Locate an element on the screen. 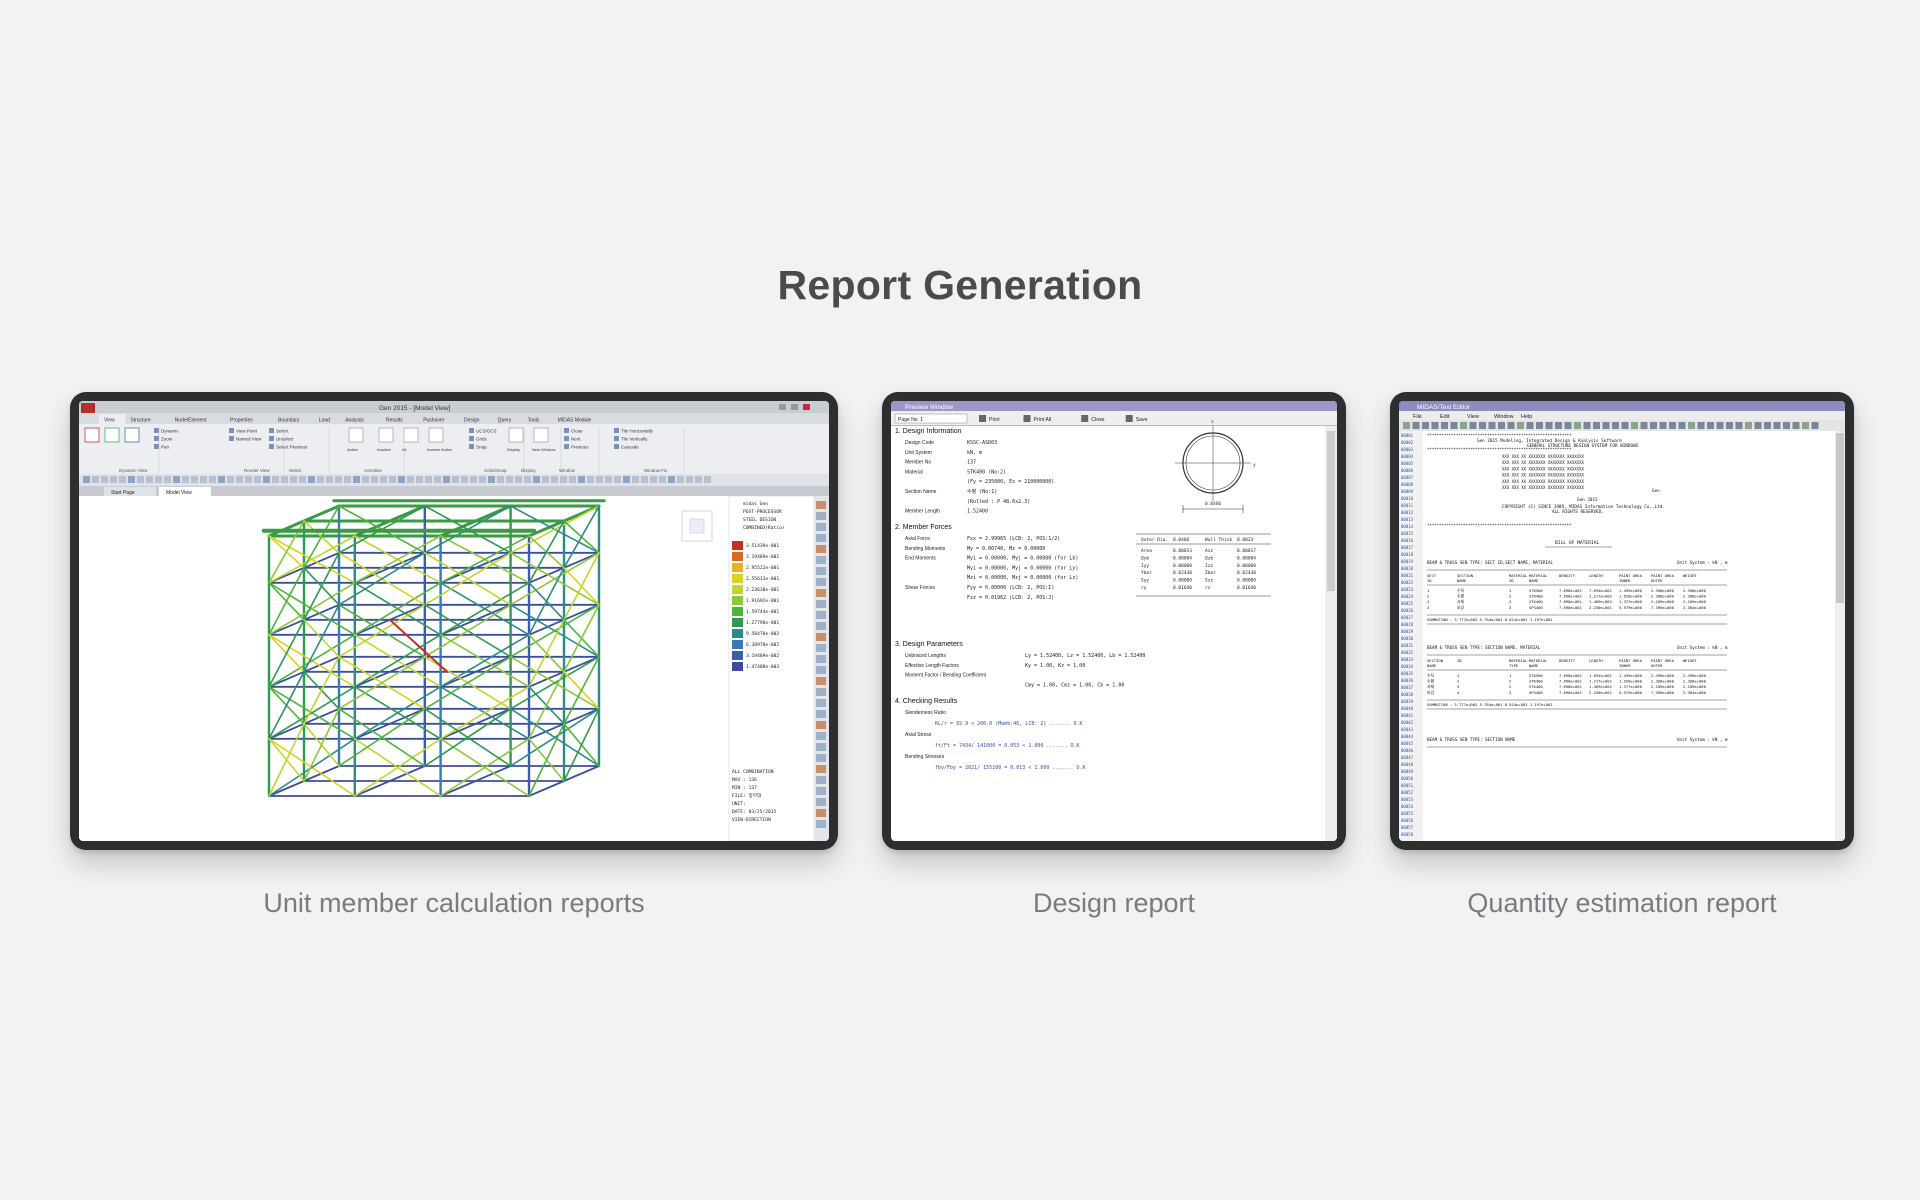  menu-item: Edit is located at coordinates (1445, 417).